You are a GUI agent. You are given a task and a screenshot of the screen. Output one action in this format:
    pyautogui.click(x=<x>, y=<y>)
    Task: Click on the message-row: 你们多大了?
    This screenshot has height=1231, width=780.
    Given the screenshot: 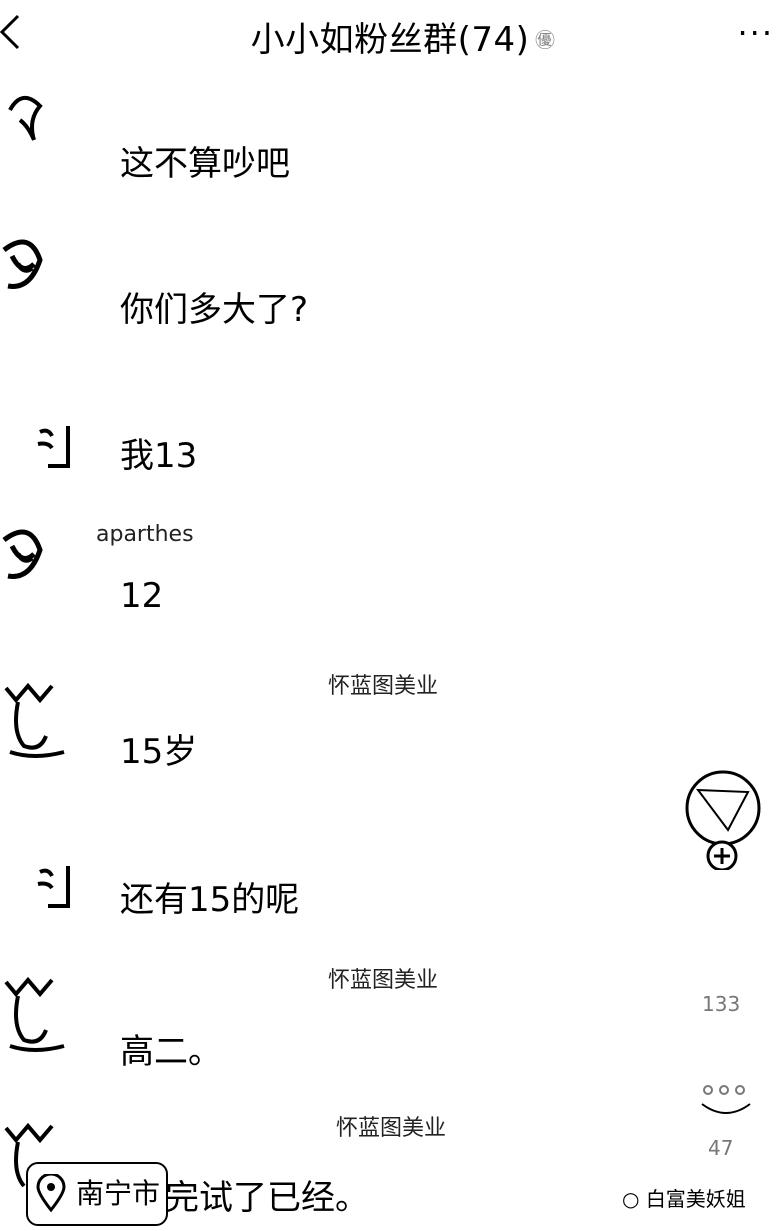 What is the action you would take?
    pyautogui.click(x=300, y=290)
    